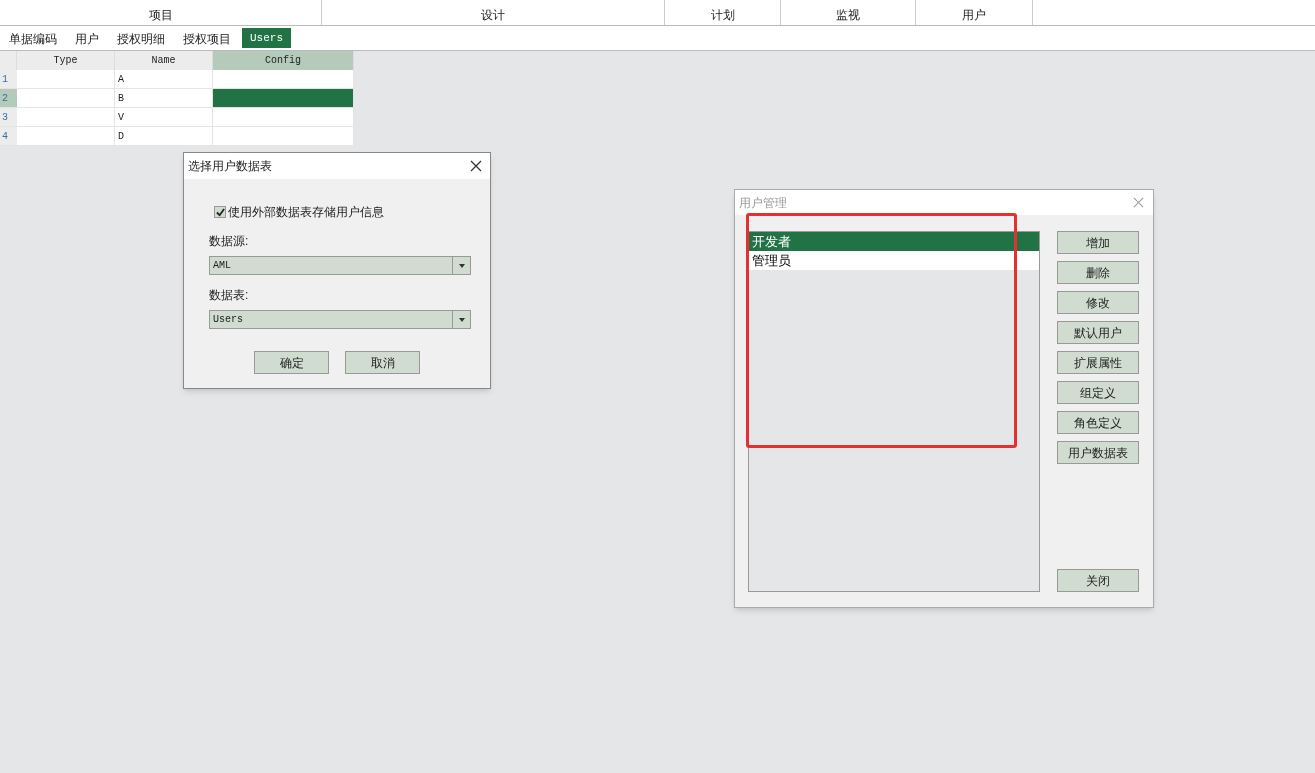 Image resolution: width=1315 pixels, height=773 pixels. Describe the element at coordinates (974, 15) in the screenshot. I see `ribbon-group-label: 用户` at that location.